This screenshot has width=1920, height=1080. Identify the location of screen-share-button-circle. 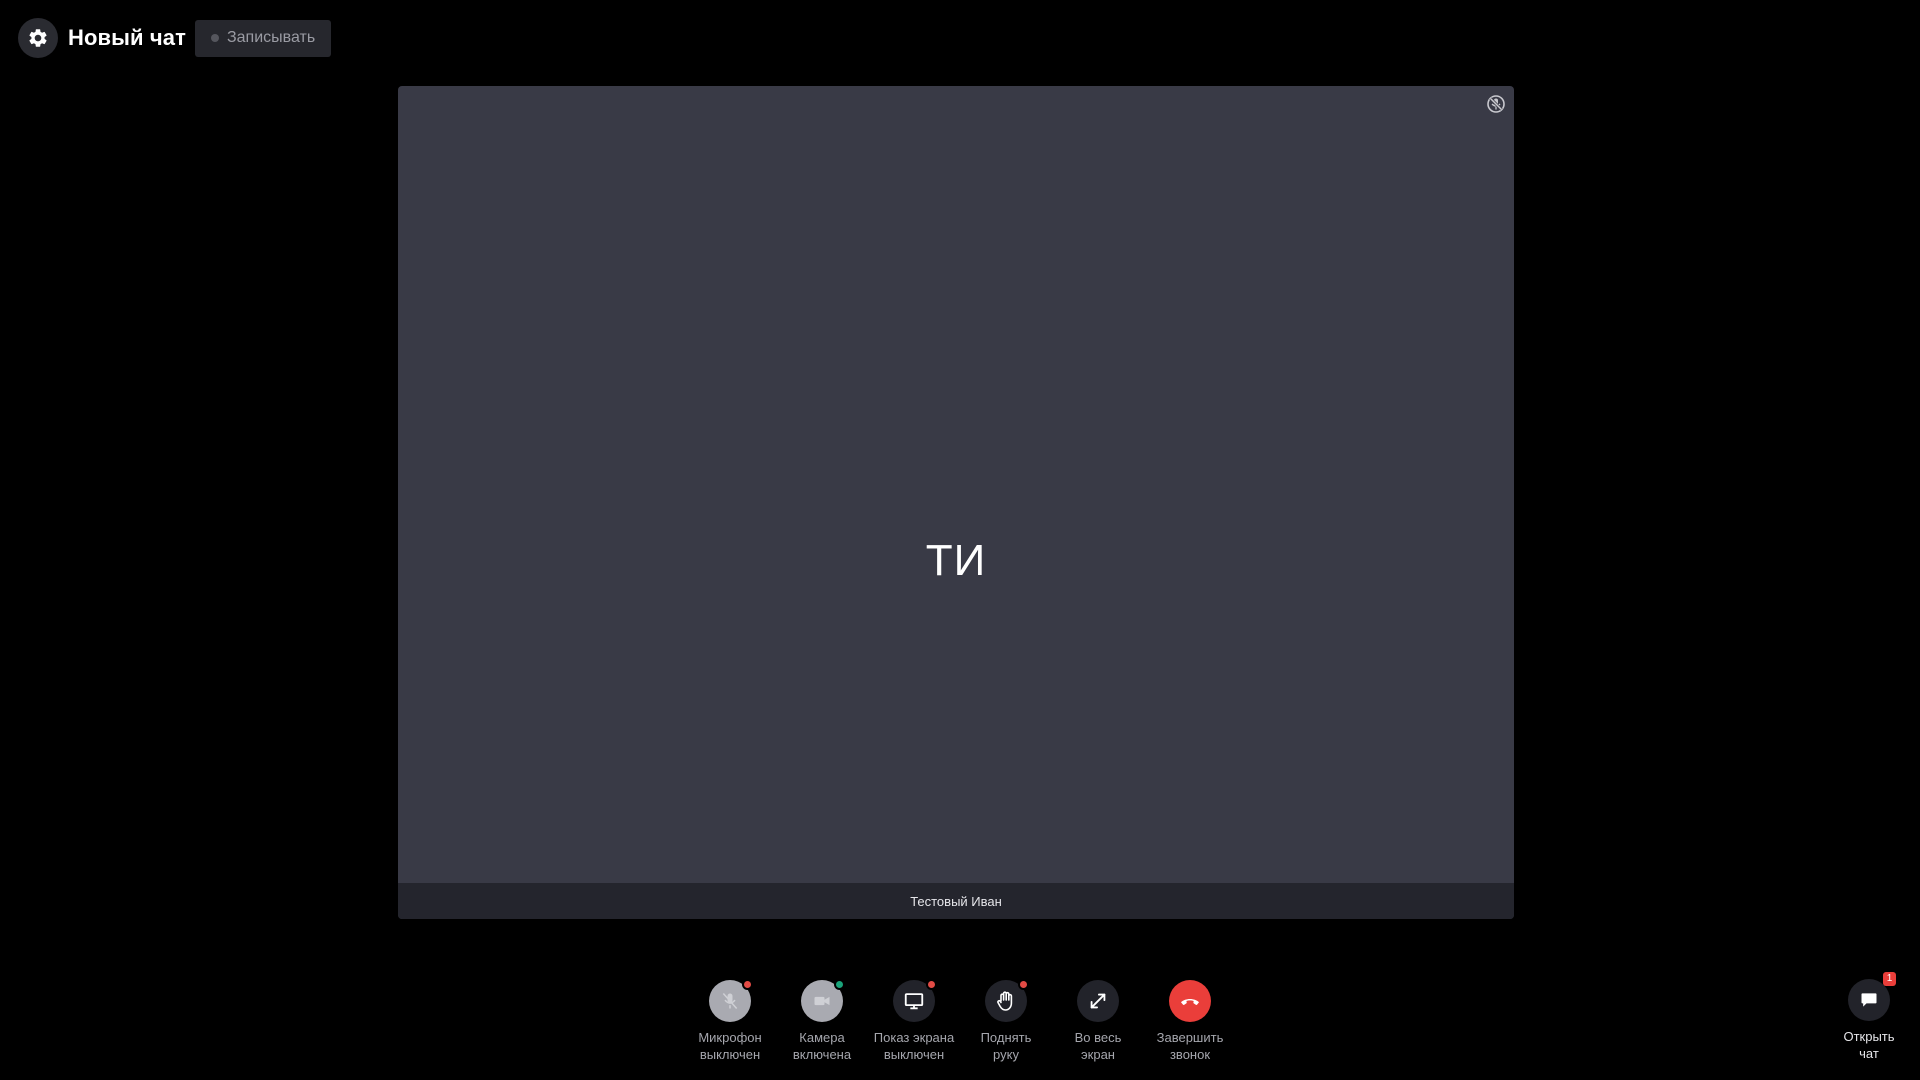
(915, 1000).